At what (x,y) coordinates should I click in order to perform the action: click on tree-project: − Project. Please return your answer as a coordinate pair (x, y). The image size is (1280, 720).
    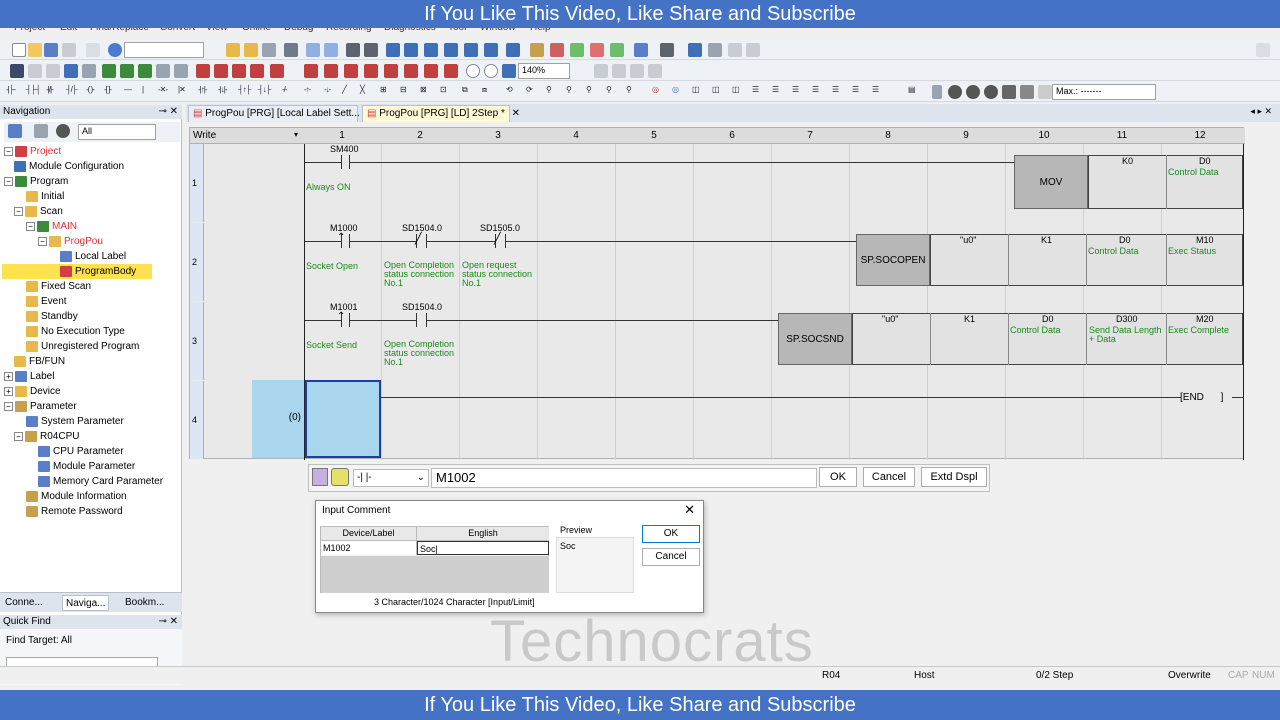
    Looking at the image, I should click on (32, 151).